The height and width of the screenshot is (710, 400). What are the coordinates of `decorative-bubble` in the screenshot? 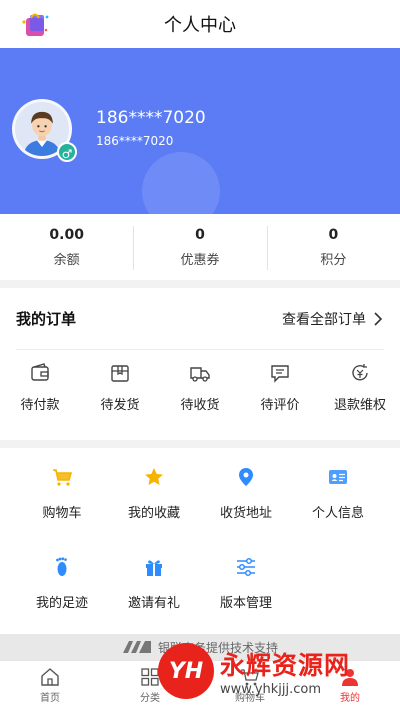 It's located at (181, 183).